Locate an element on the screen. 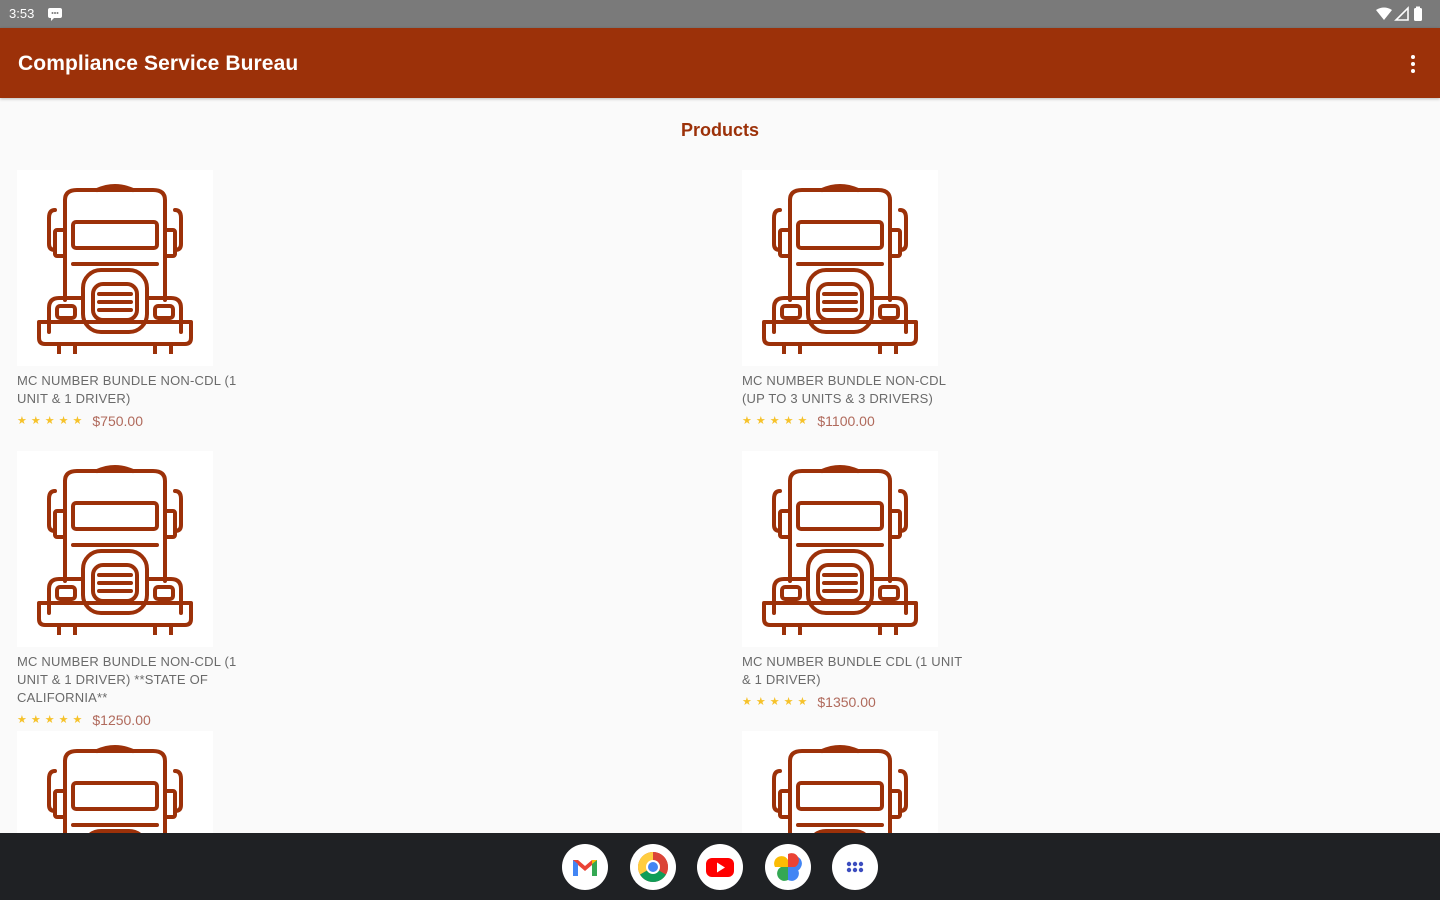  battery-icon is located at coordinates (1418, 14).